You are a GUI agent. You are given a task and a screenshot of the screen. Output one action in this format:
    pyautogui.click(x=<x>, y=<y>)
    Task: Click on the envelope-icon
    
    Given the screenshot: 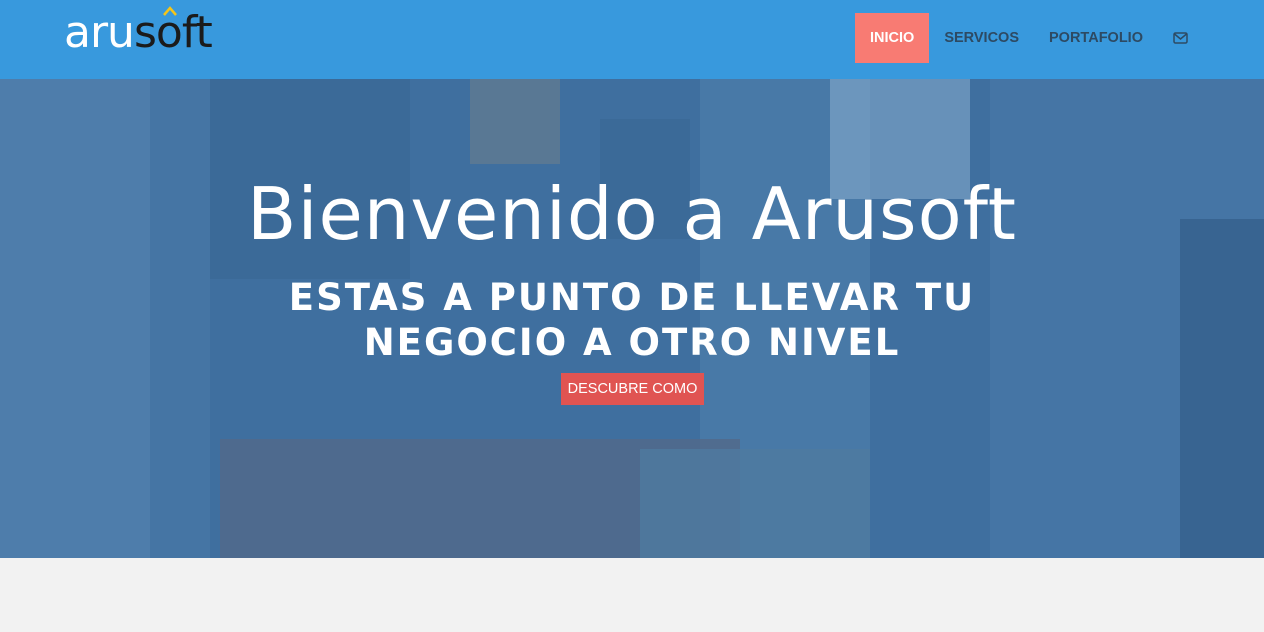 What is the action you would take?
    pyautogui.click(x=1180, y=38)
    